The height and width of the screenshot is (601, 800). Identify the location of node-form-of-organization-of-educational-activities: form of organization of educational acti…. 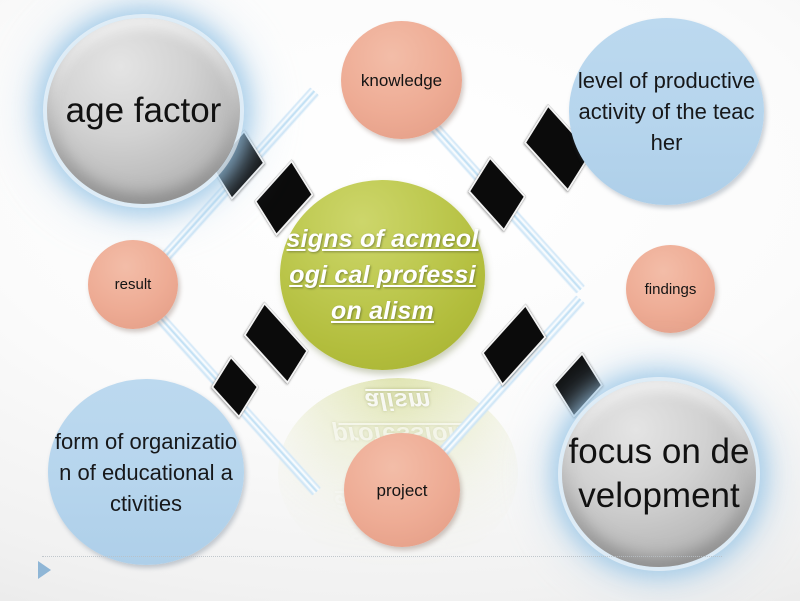
(146, 472).